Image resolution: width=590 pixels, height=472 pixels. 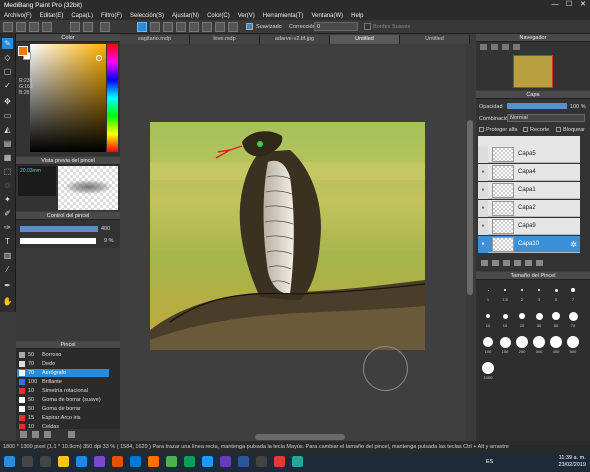 What do you see at coordinates (295, 39) in the screenshot?
I see `tab-adarve: adarve-v2.tif.jpg` at bounding box center [295, 39].